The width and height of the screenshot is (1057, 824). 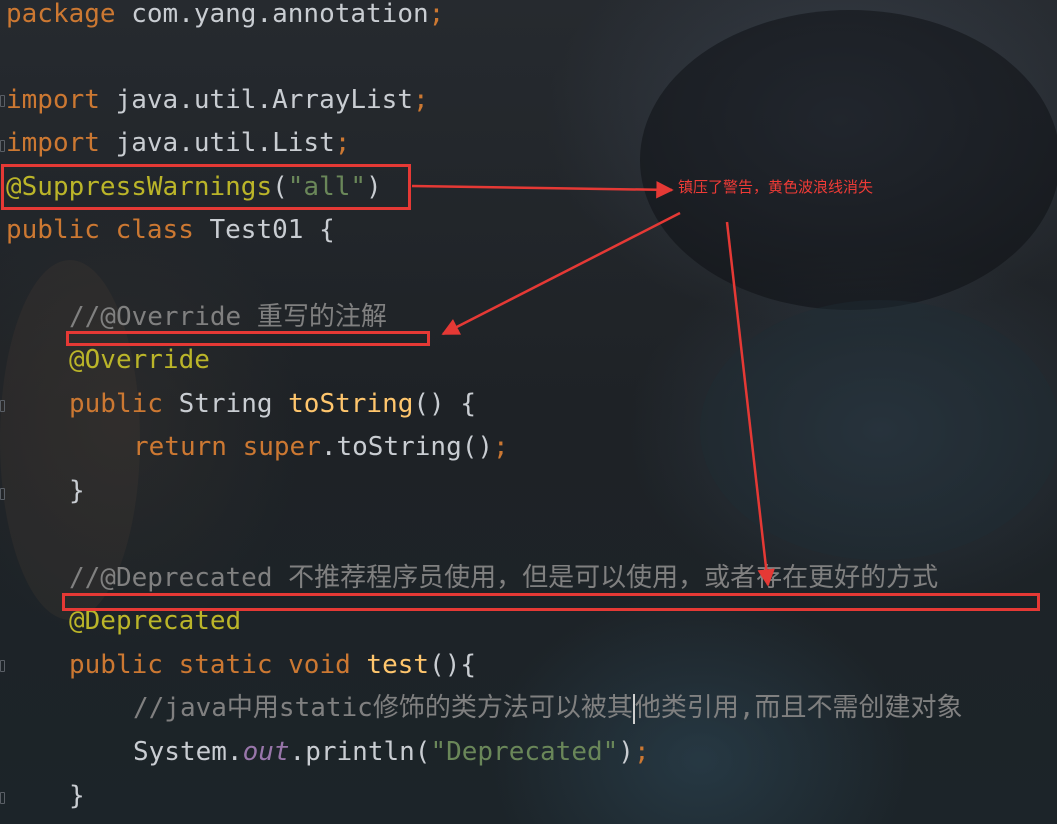 I want to click on arrow-to-deprecated-comment, so click(x=750, y=404).